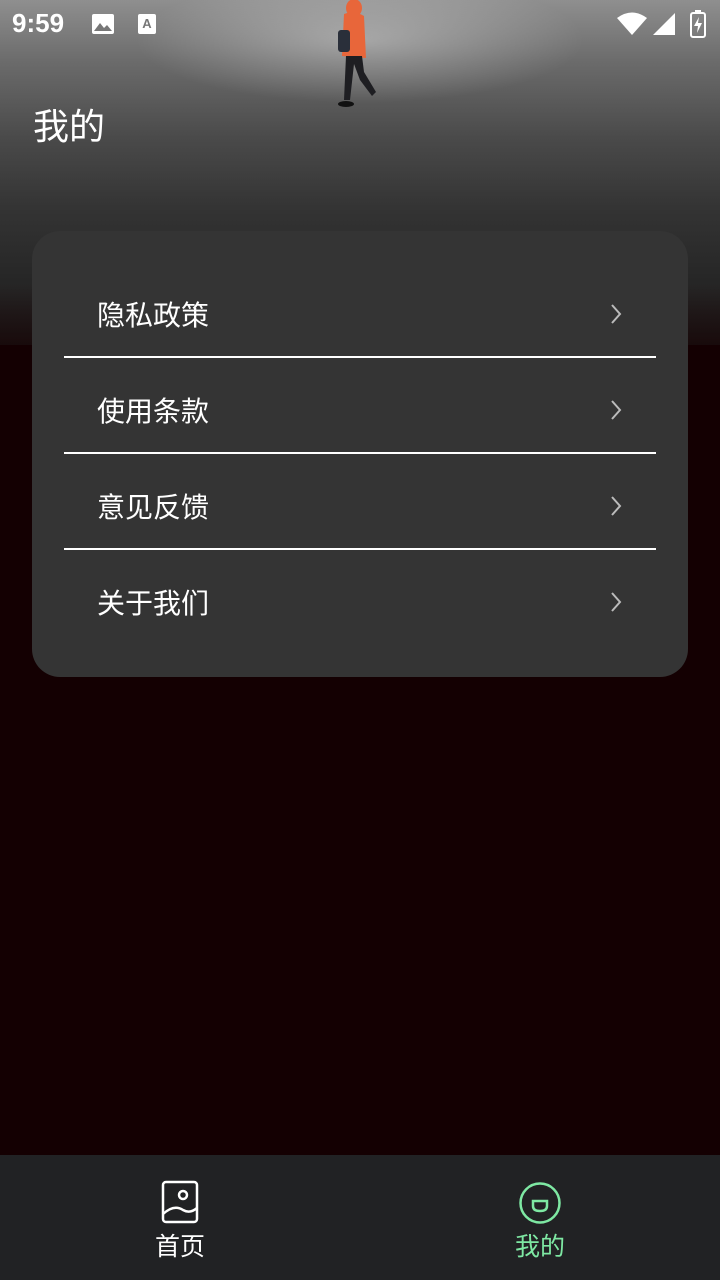  I want to click on svg-text: A, so click(147, 23).